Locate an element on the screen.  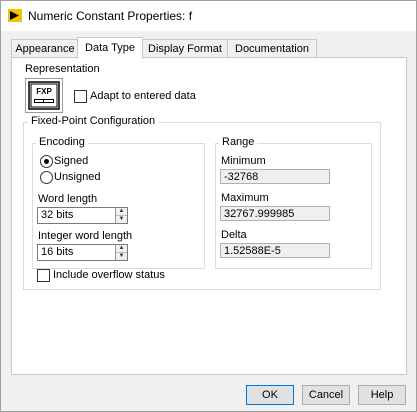
tab-data-type: Data Type is located at coordinates (110, 48).